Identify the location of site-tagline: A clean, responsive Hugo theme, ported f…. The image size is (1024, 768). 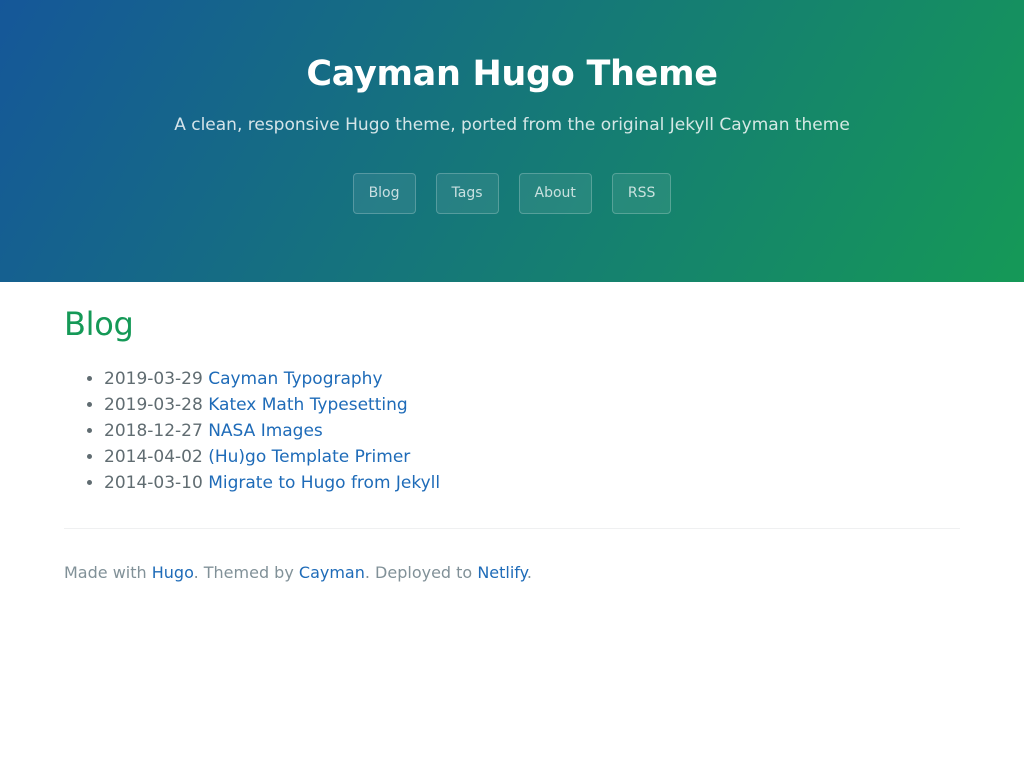
(512, 125).